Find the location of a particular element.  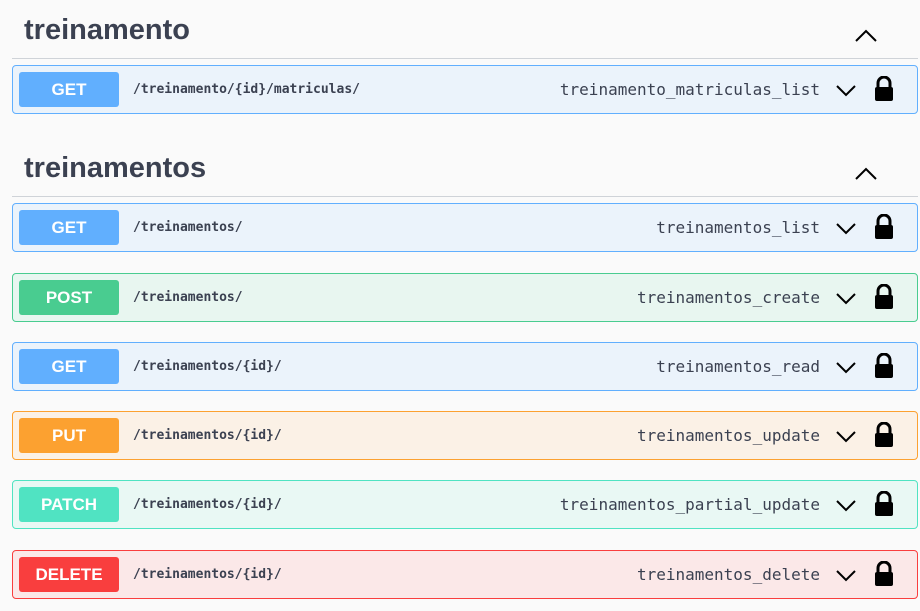

method-badge: POST is located at coordinates (69, 297).